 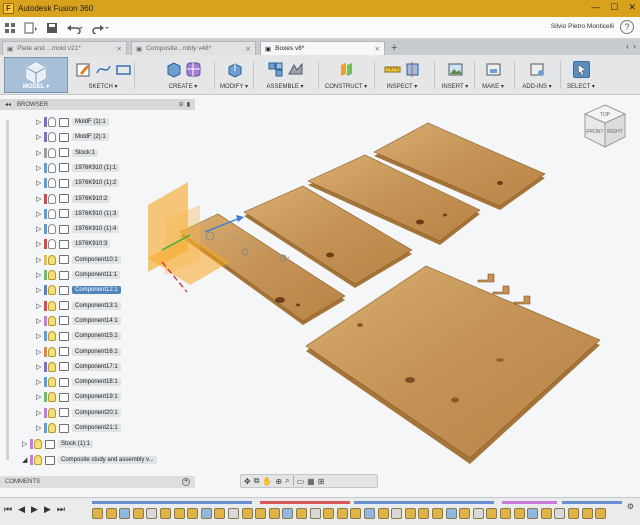 What do you see at coordinates (193, 48) in the screenshot?
I see `tab-composite-assembly: ▣ Composite...mbly v48* ✕` at bounding box center [193, 48].